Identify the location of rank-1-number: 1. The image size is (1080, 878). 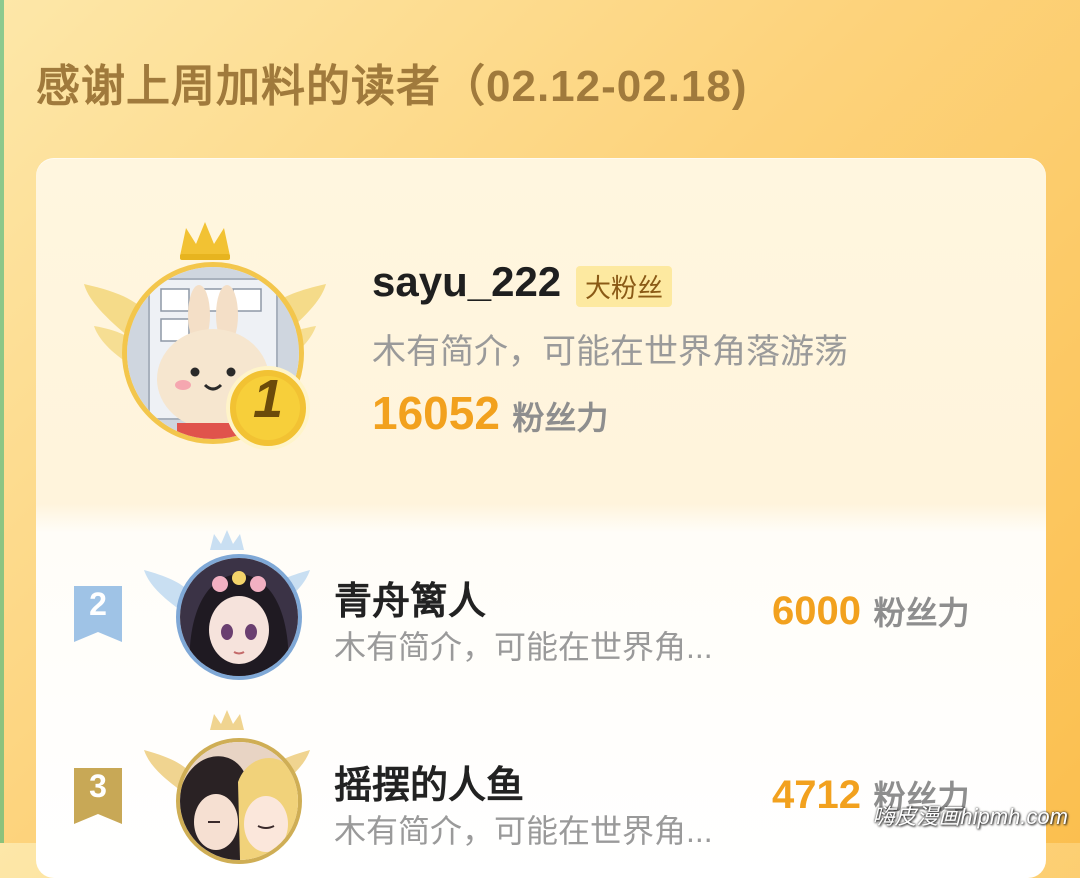
(268, 399).